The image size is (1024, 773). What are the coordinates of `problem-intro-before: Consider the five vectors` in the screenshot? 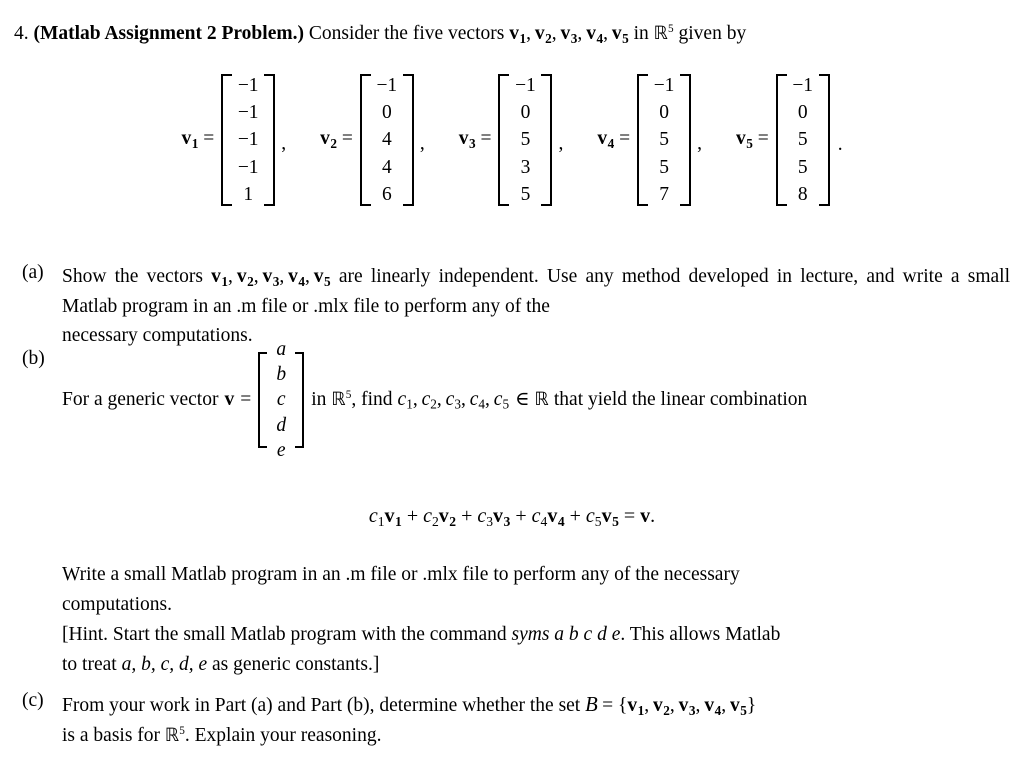 It's located at (406, 33).